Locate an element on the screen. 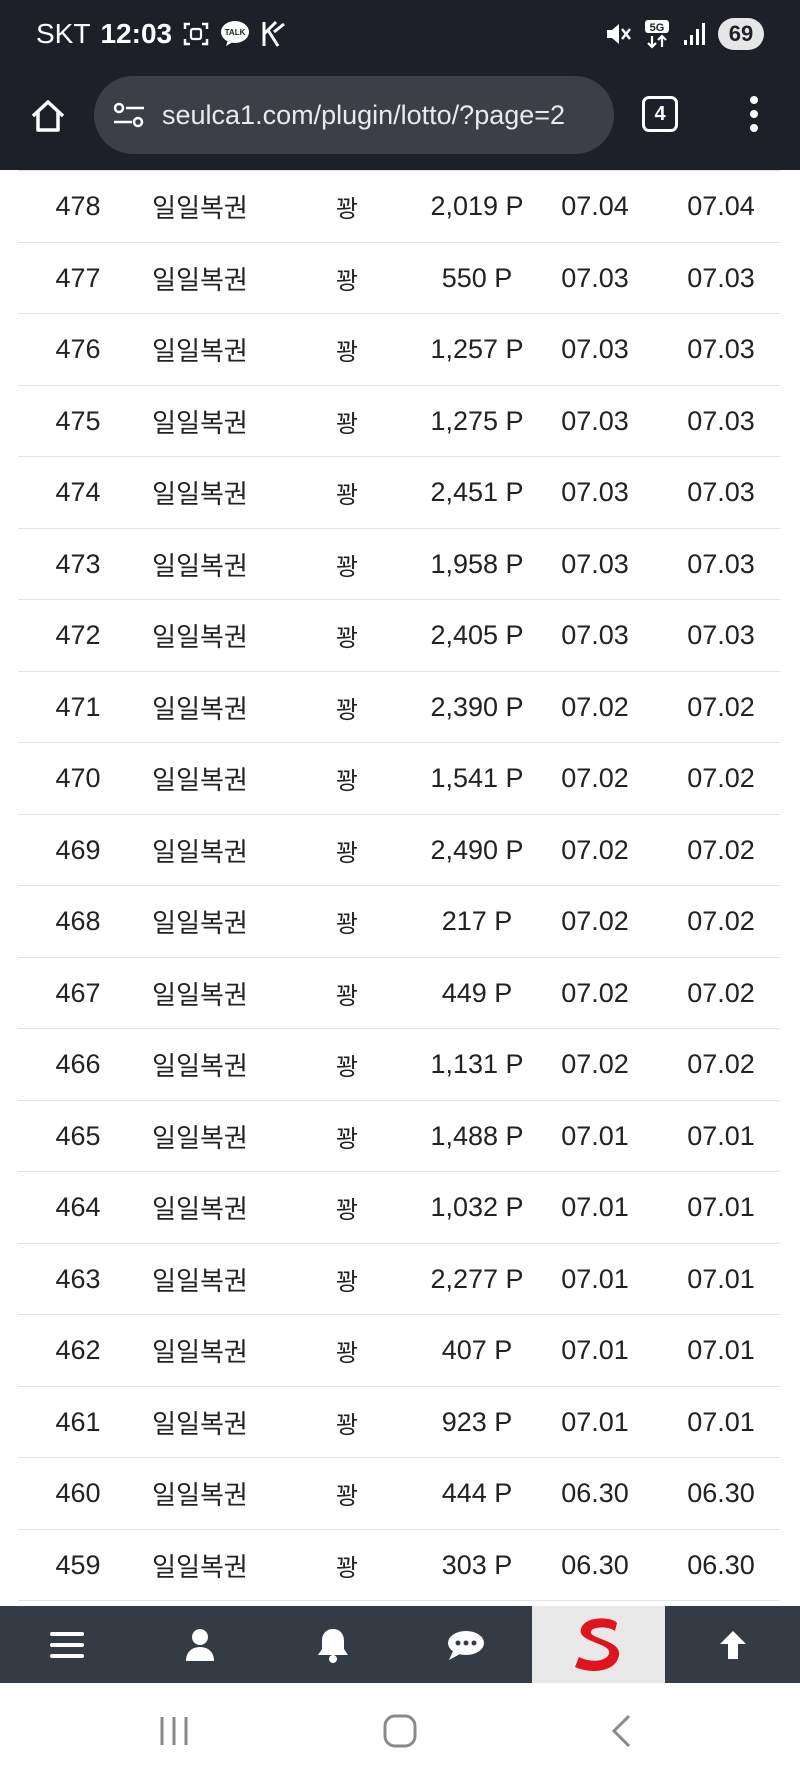 The width and height of the screenshot is (800, 1778). site-settings-icon is located at coordinates (129, 115).